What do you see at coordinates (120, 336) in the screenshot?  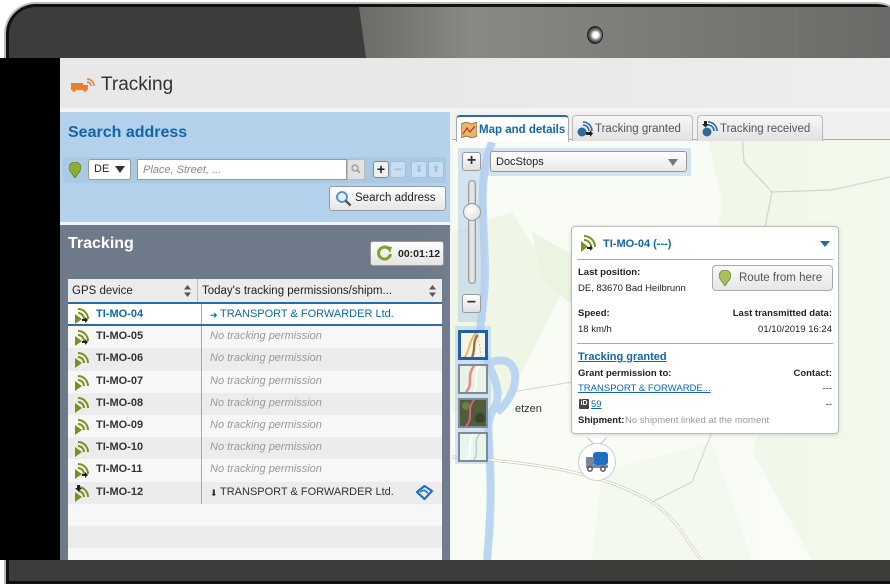 I see `device-name: TI-MO-05` at bounding box center [120, 336].